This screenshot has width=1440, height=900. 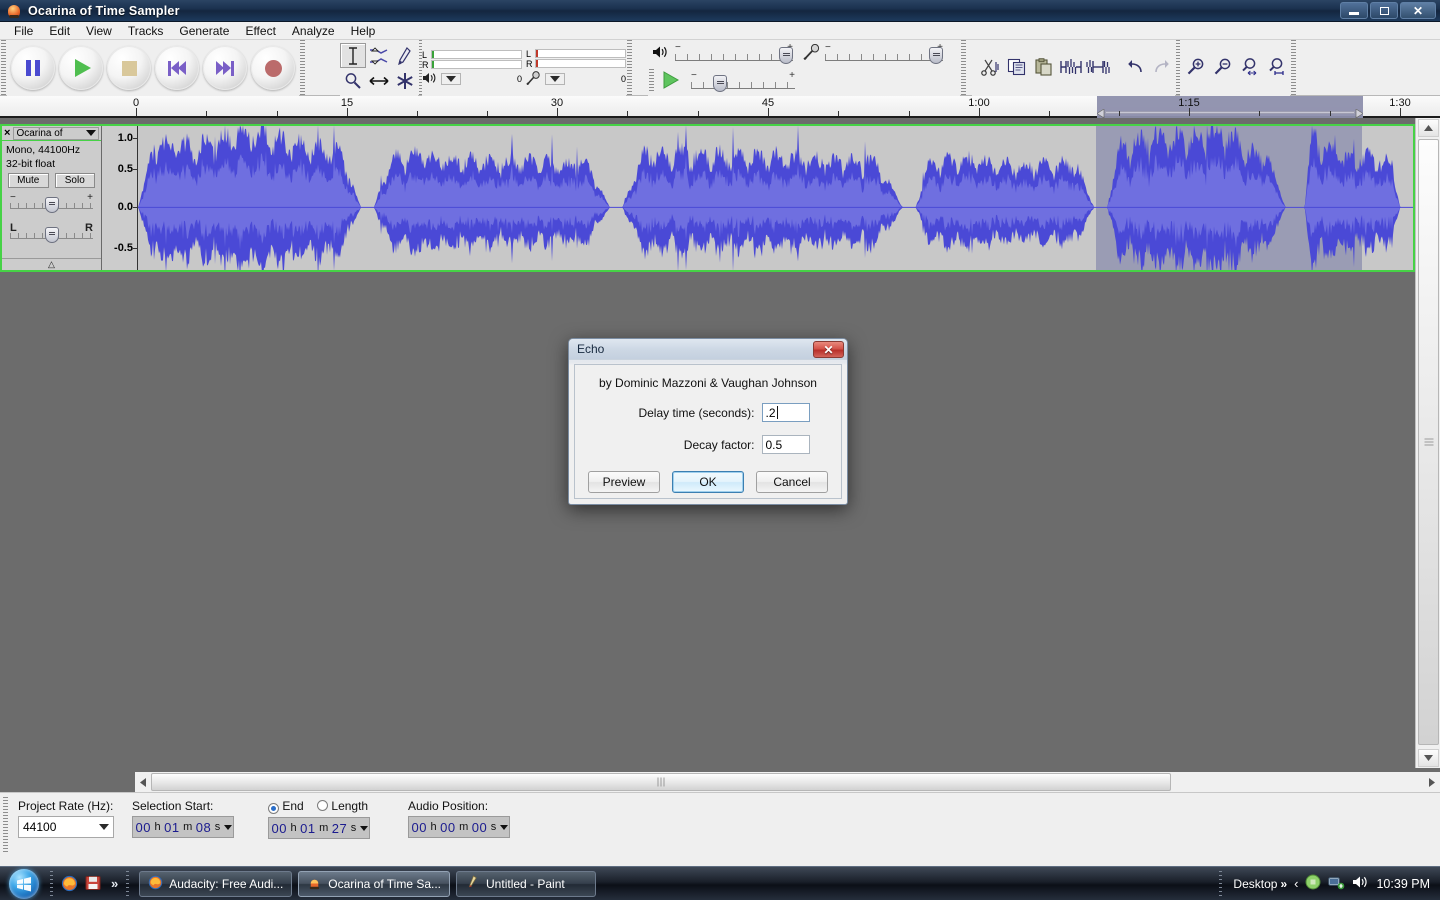 I want to click on selection-end-time-field: 00 h 01 m 27 s, so click(x=319, y=828).